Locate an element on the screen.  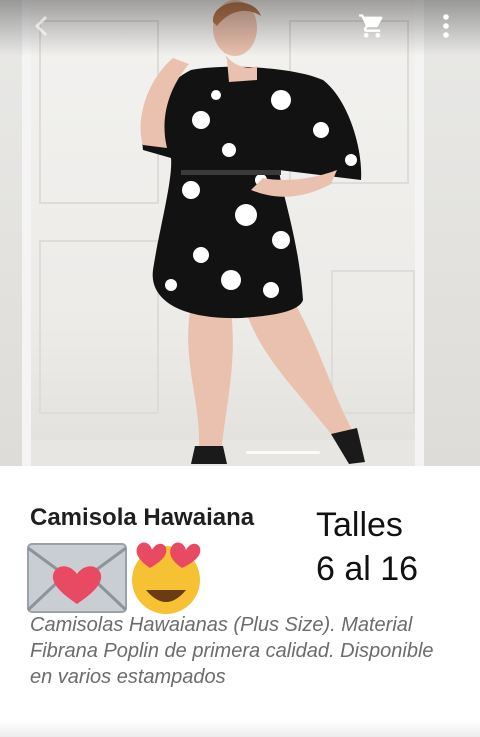
cart-button is located at coordinates (372, 28).